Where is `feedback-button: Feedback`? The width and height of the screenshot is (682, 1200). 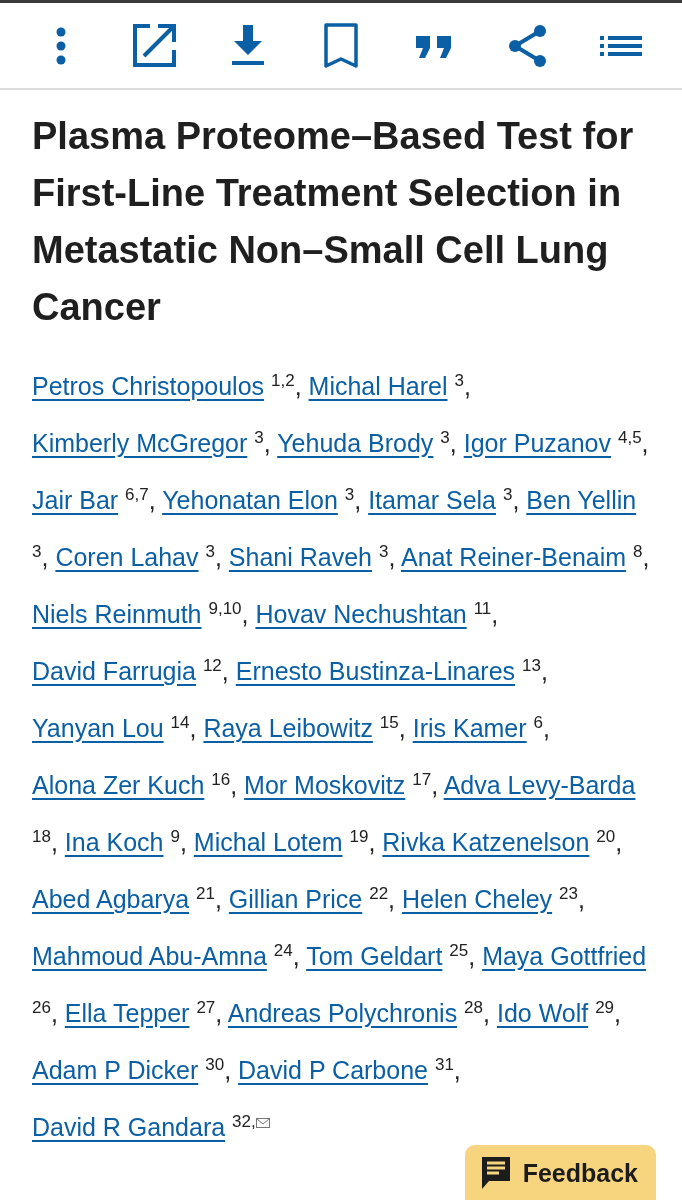
feedback-button: Feedback is located at coordinates (560, 1172).